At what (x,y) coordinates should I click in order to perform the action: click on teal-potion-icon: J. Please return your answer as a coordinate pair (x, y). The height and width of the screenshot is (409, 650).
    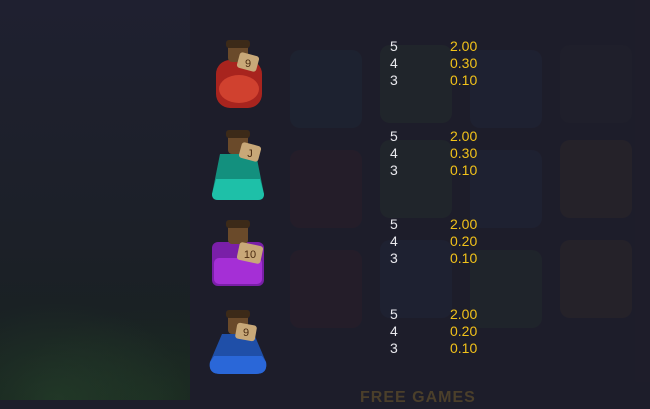
    Looking at the image, I should click on (238, 165).